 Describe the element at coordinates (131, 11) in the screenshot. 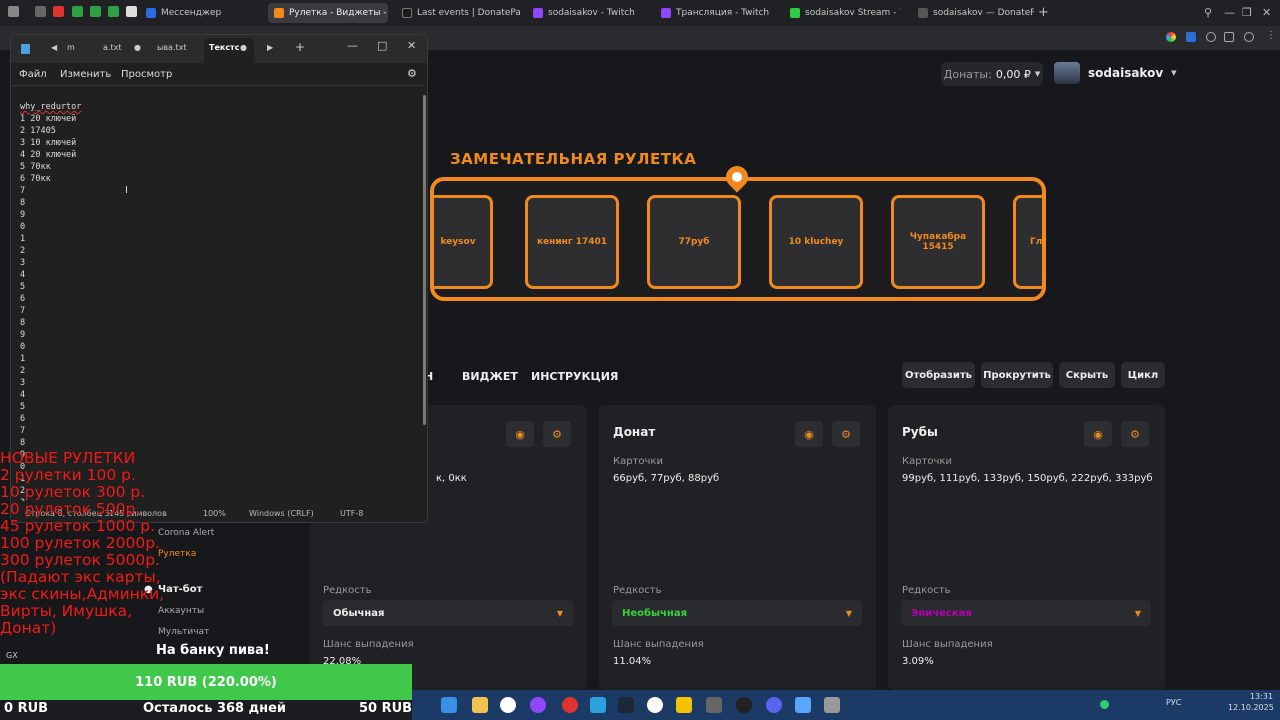

I see `doc-icon` at that location.